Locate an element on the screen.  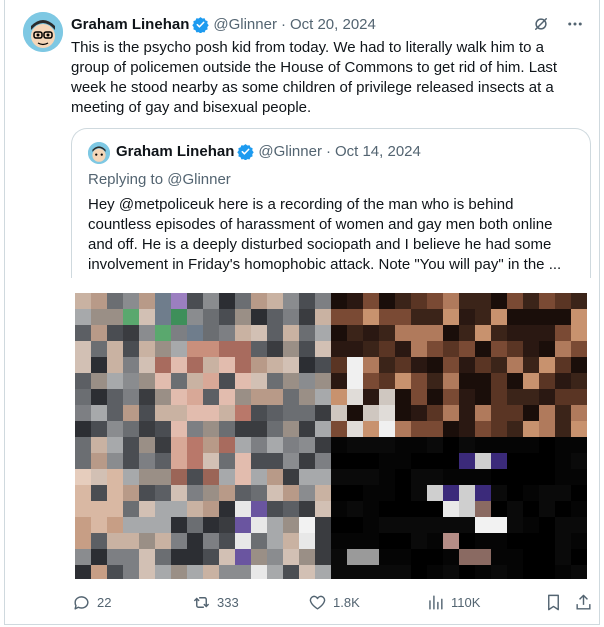
author-avatar is located at coordinates (43, 32).